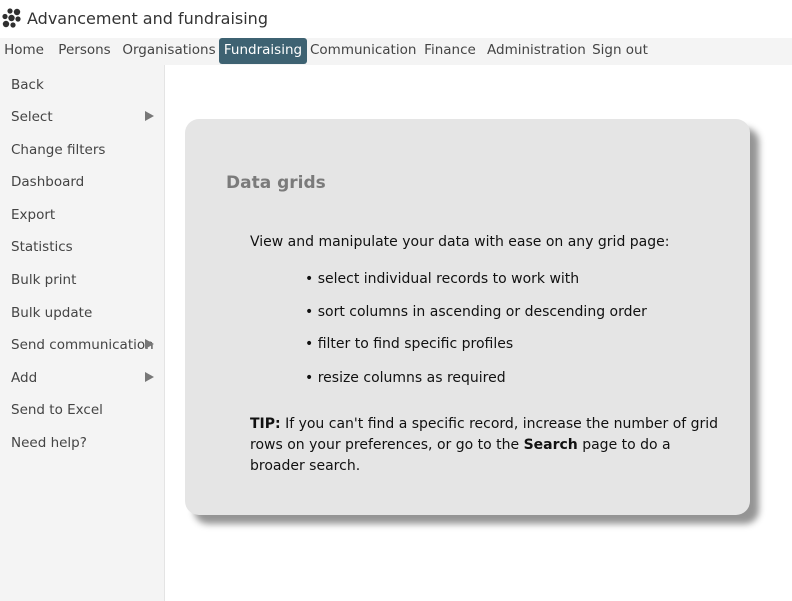  Describe the element at coordinates (82, 379) in the screenshot. I see `sidebar-item-add: Add` at that location.